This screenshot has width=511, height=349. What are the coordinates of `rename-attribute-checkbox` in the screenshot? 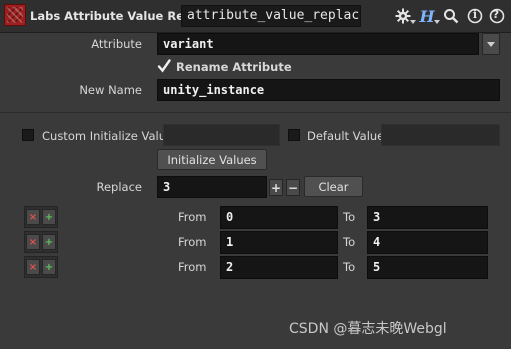 It's located at (164, 66).